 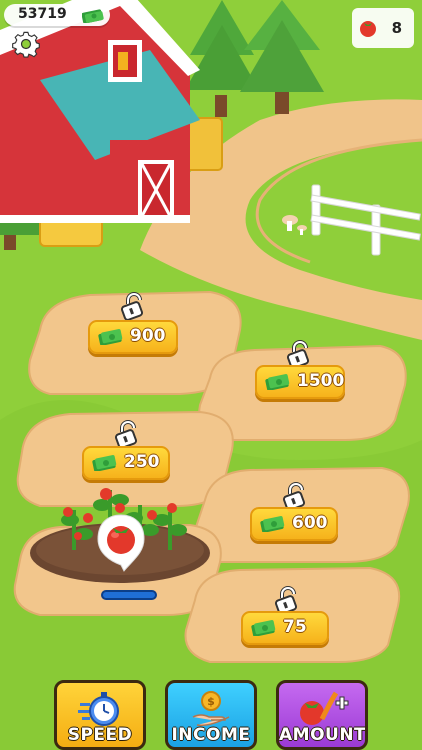 I want to click on gear-icon, so click(x=26, y=44).